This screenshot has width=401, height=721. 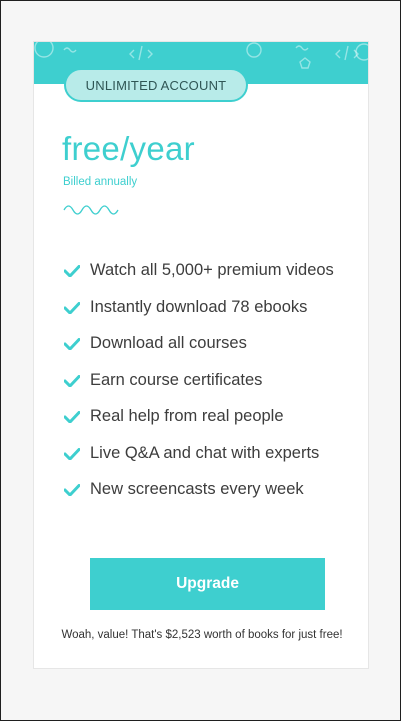 I want to click on feature-label: Download all courses, so click(x=168, y=343).